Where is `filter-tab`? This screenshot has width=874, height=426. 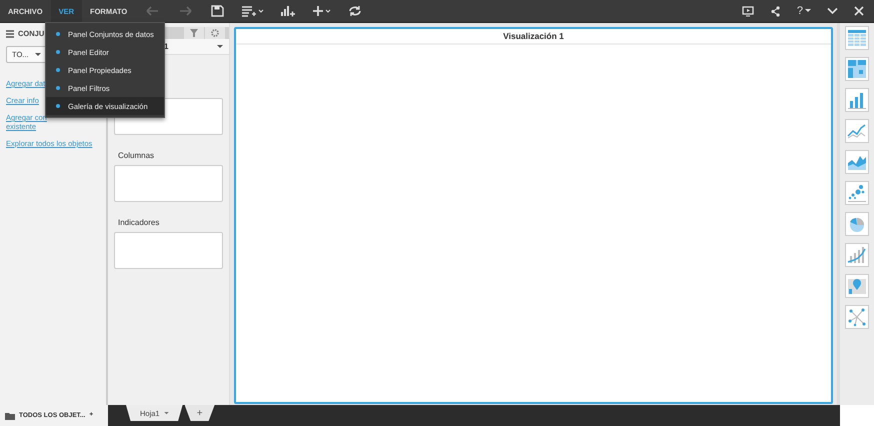
filter-tab is located at coordinates (194, 33).